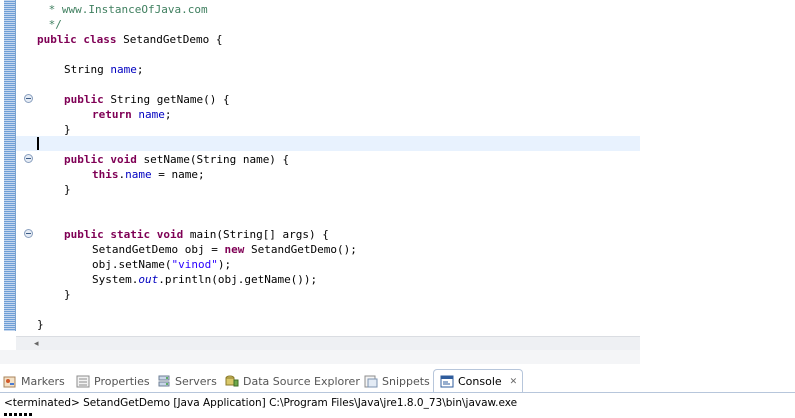  I want to click on properties-icon, so click(83, 381).